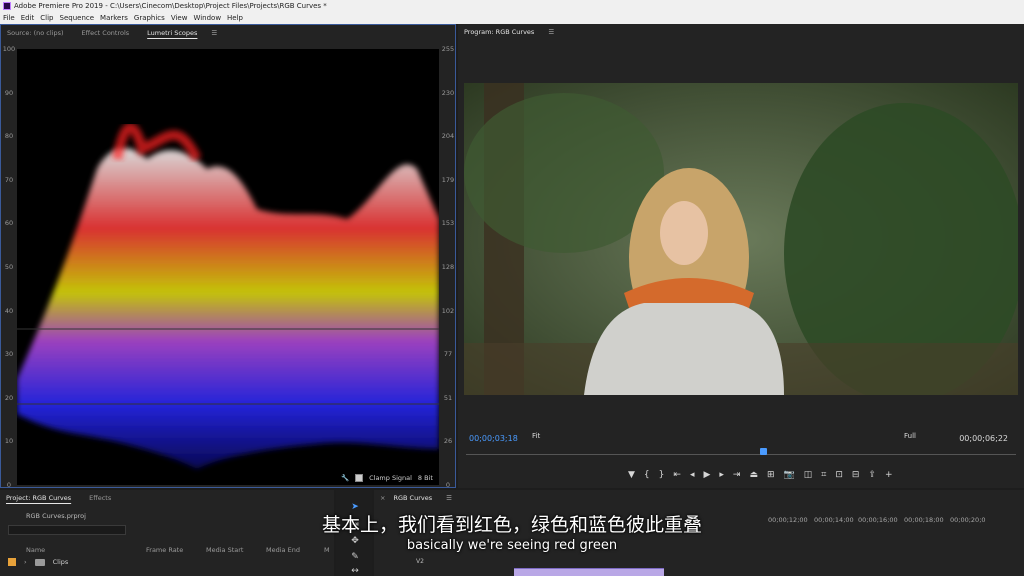  I want to click on compare-icon: ◫, so click(808, 475).